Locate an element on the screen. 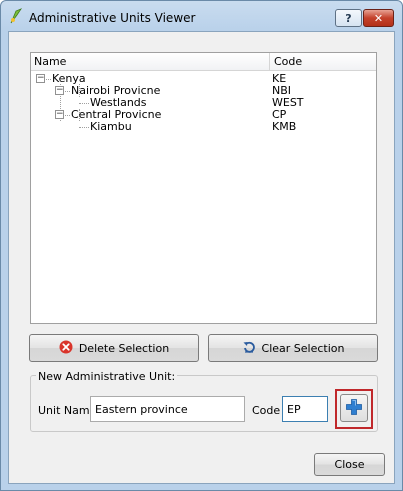  tree-row: − Central Provicne CP is located at coordinates (203, 115).